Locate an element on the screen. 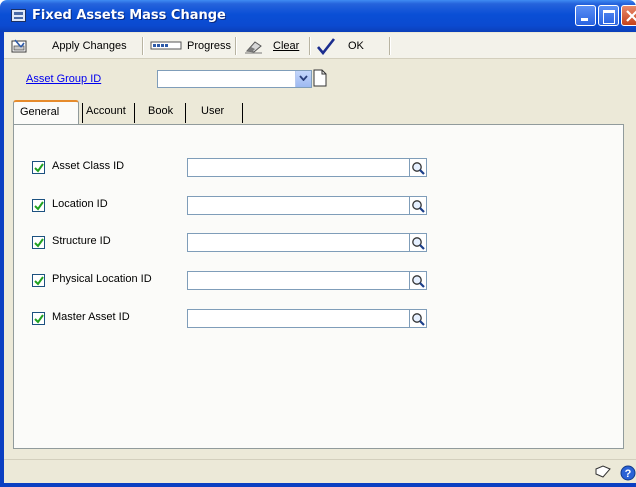  toolbar: Apply Changes Progress Clear OK is located at coordinates (320, 46).